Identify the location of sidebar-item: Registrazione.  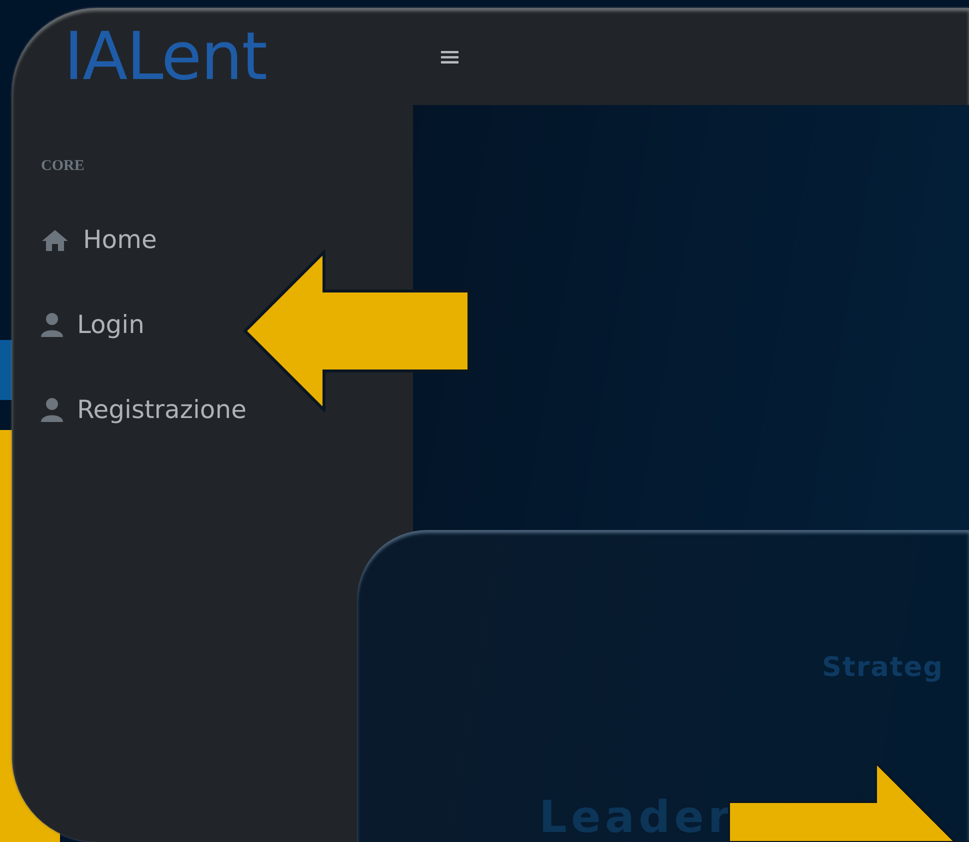
(143, 410).